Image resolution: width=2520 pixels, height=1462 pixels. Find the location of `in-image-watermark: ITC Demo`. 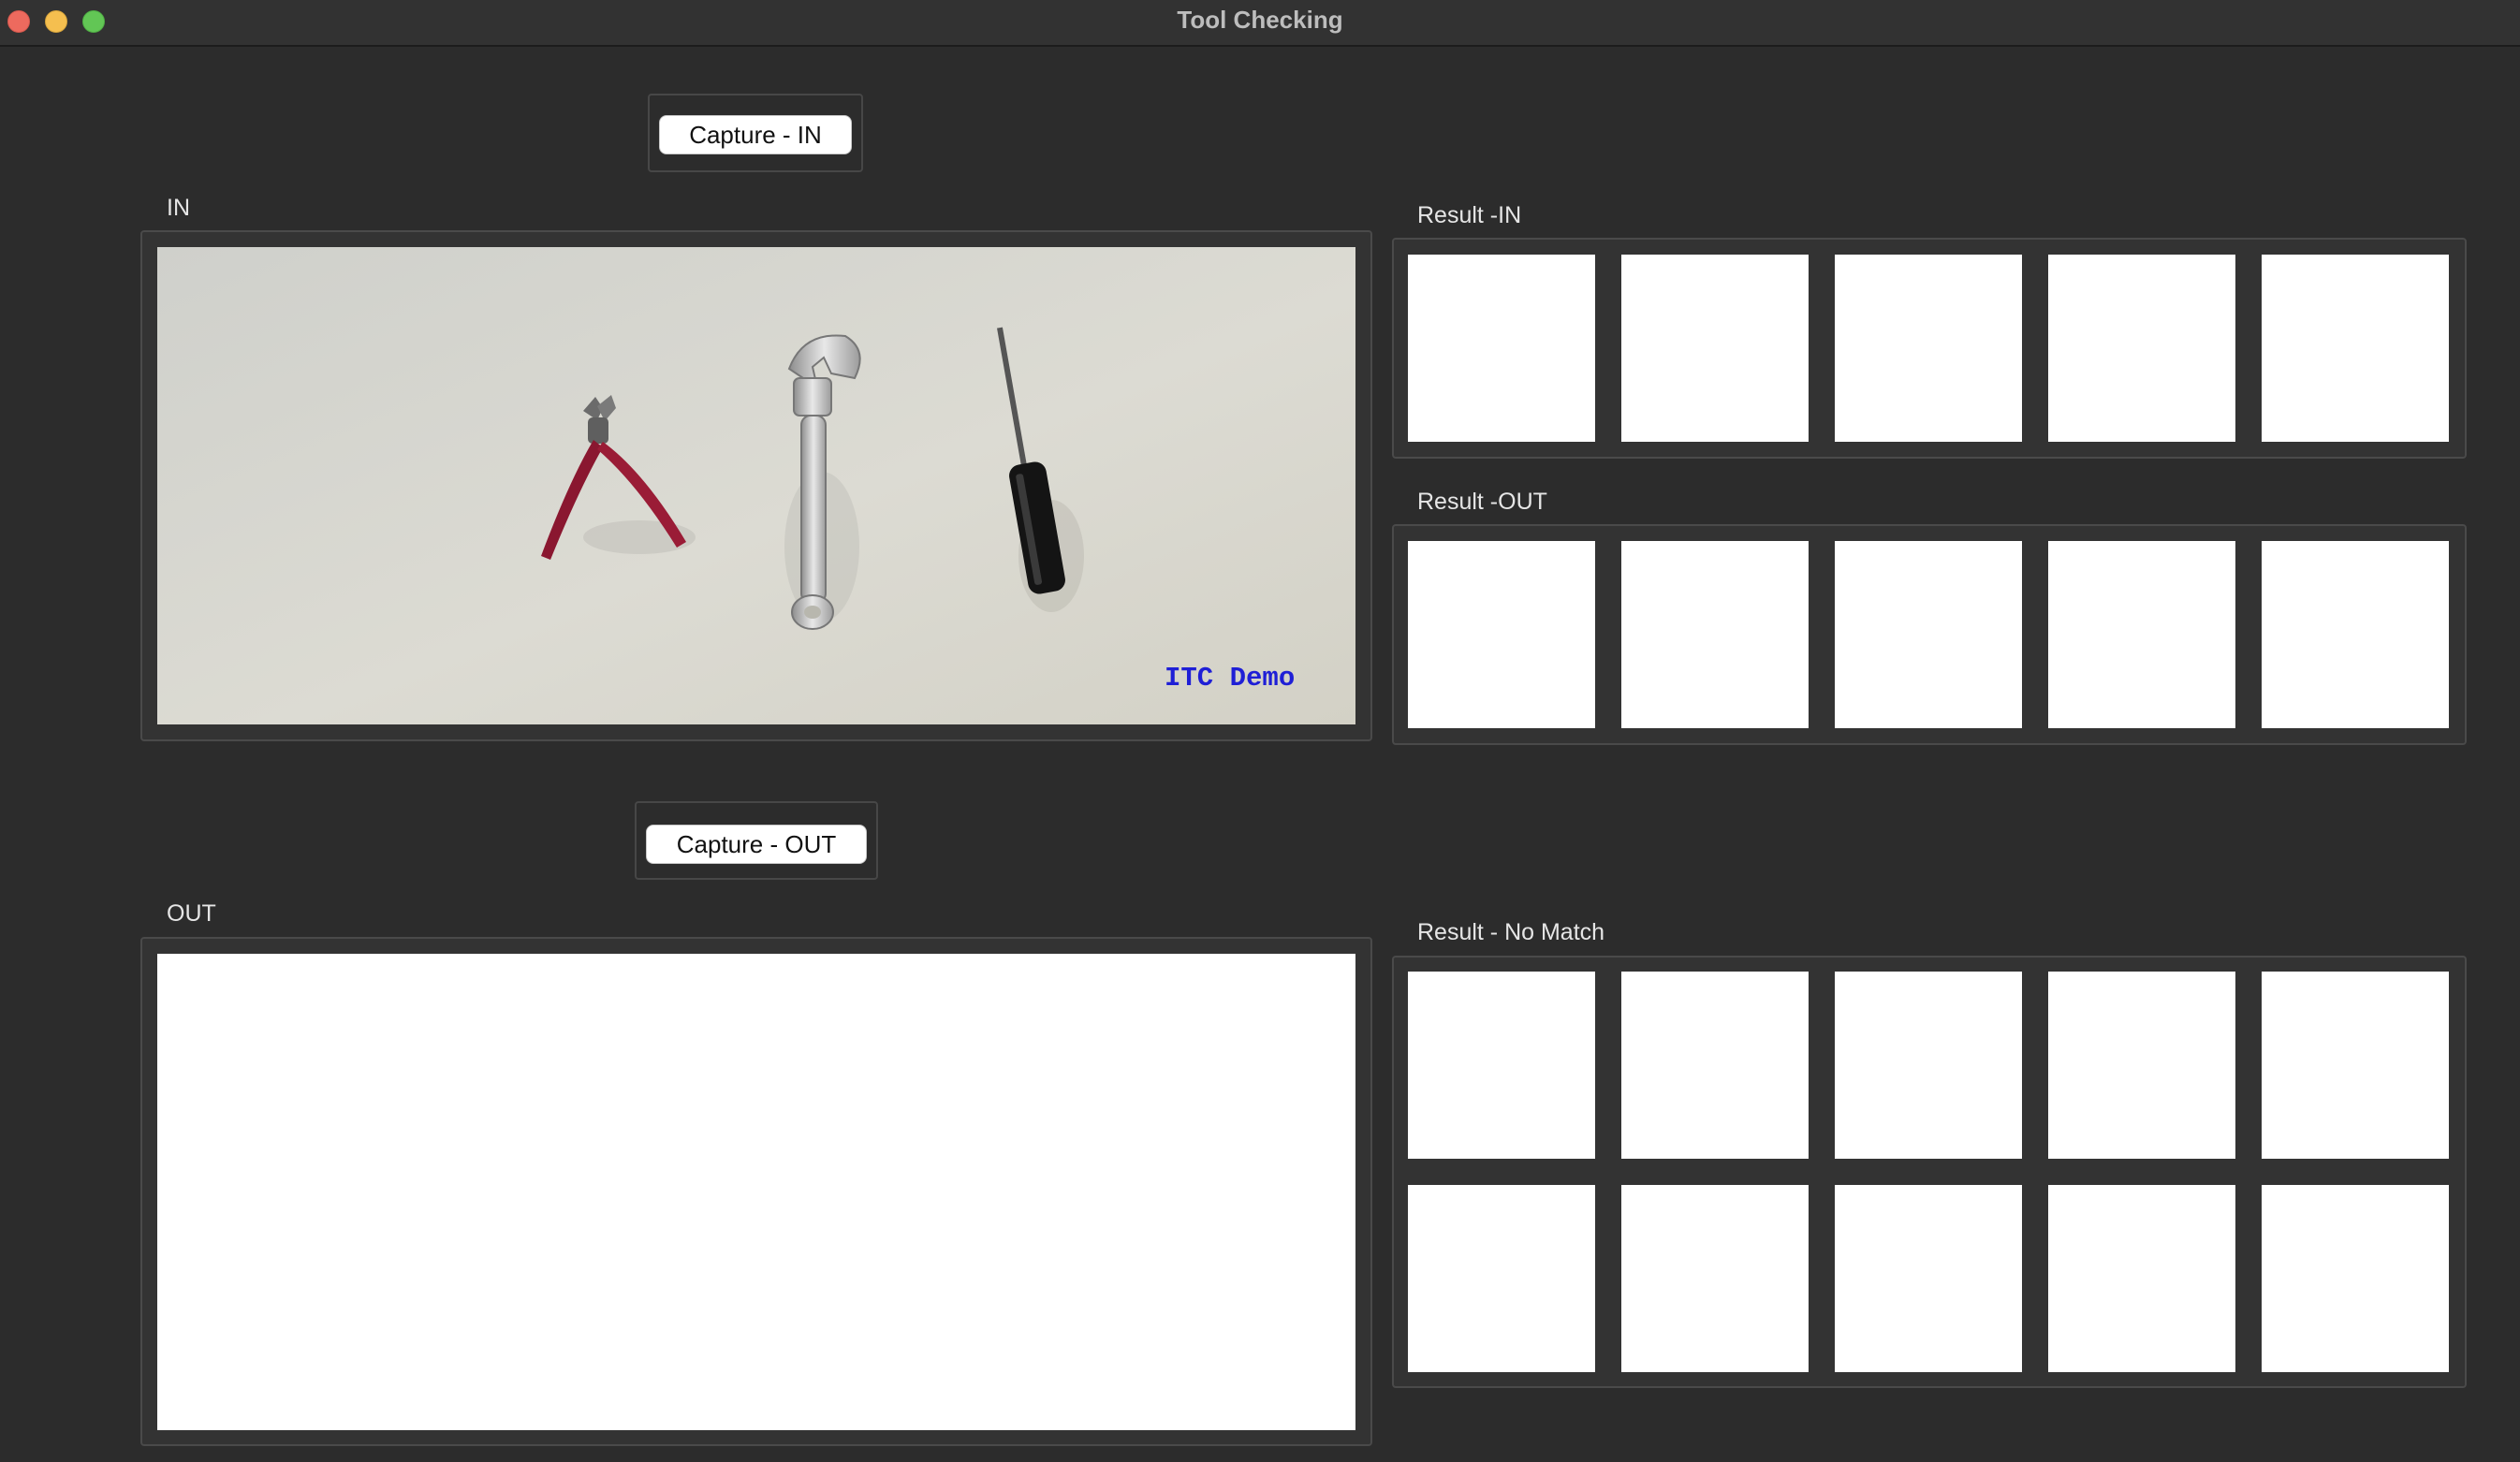

in-image-watermark: ITC Demo is located at coordinates (1230, 678).